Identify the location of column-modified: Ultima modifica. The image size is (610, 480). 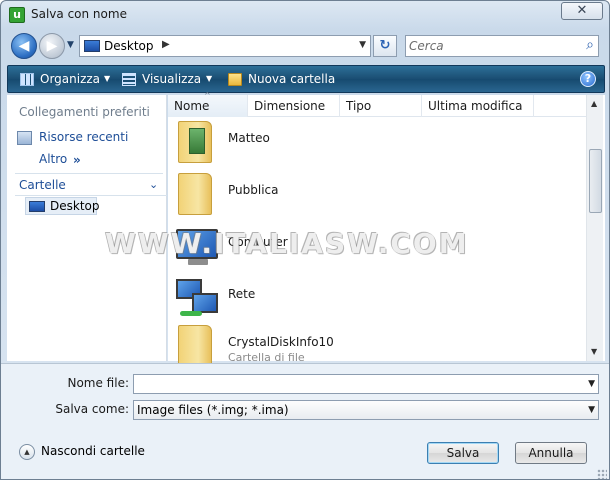
(478, 106).